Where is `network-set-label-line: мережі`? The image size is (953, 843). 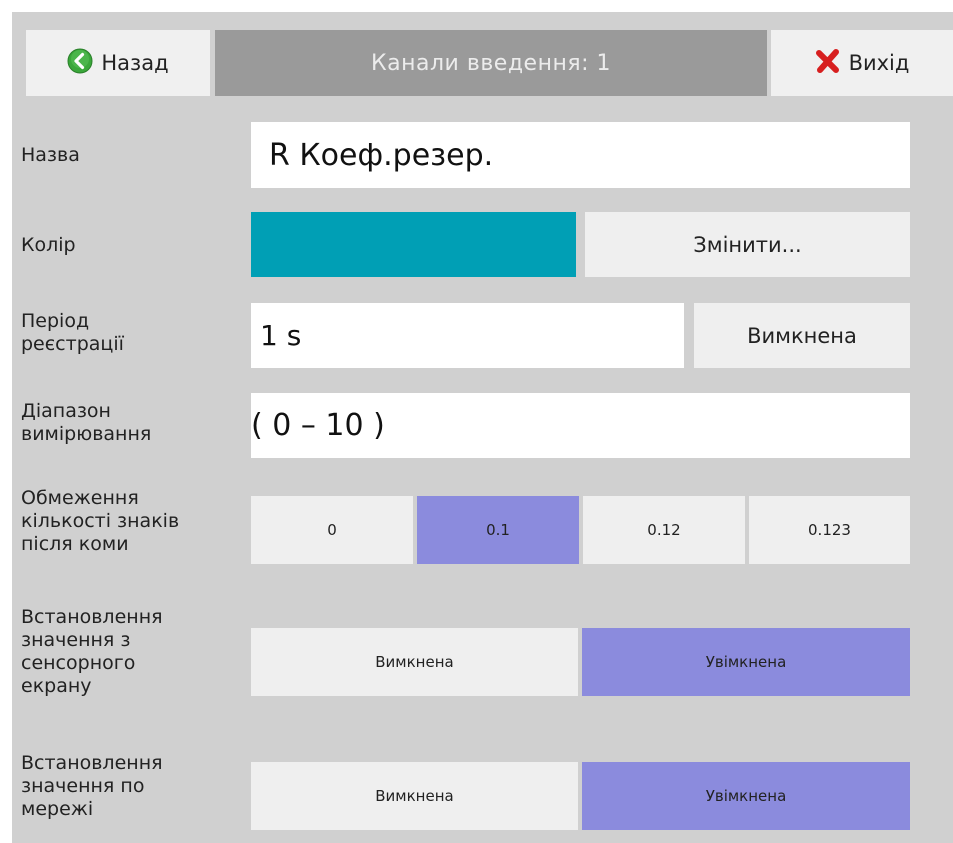 network-set-label-line: мережі is located at coordinates (57, 809).